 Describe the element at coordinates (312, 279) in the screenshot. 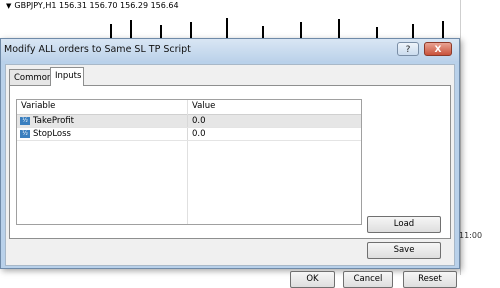

I see `ok-button: OK` at that location.